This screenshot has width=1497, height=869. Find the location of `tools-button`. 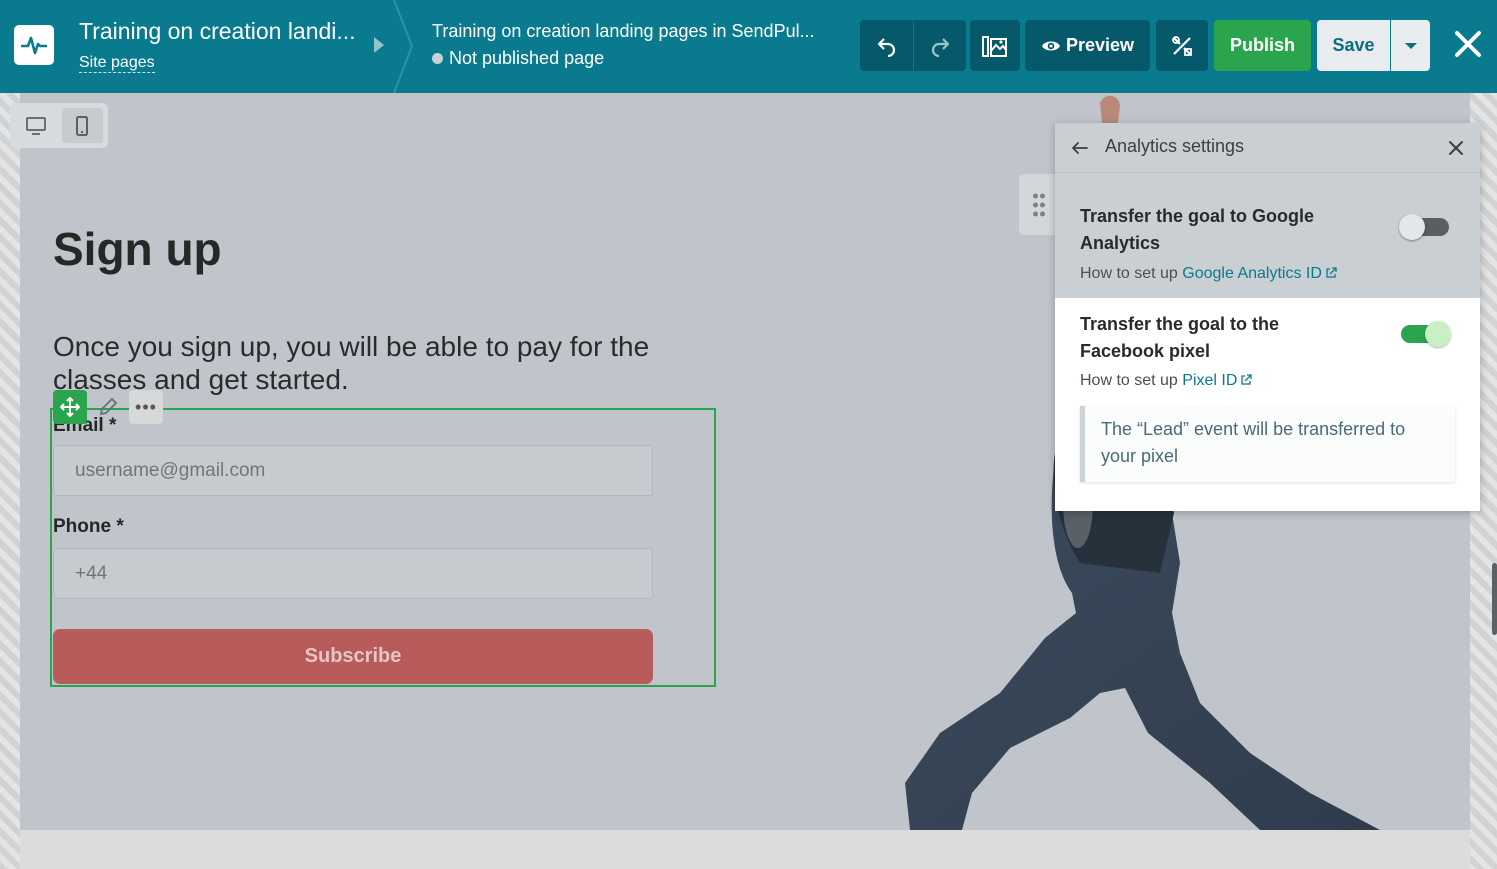

tools-button is located at coordinates (1182, 45).